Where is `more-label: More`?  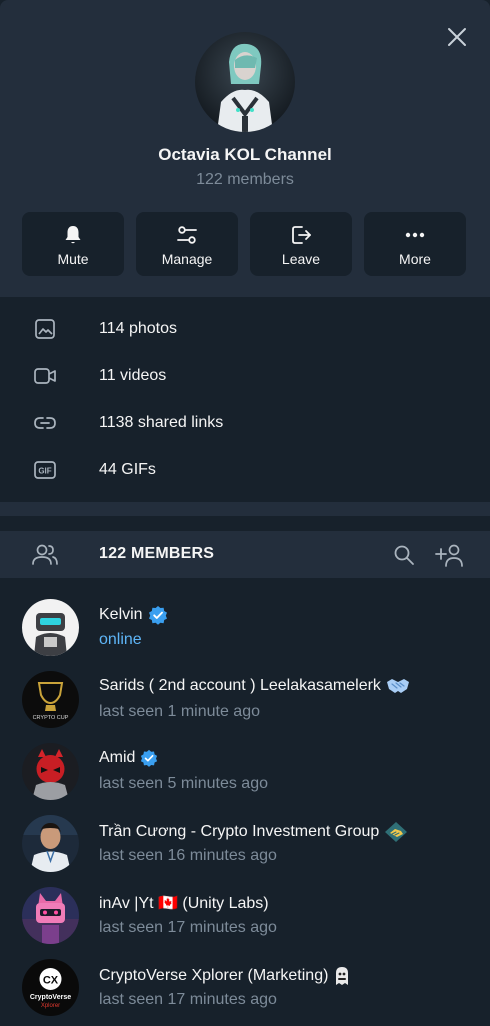
more-label: More is located at coordinates (415, 259).